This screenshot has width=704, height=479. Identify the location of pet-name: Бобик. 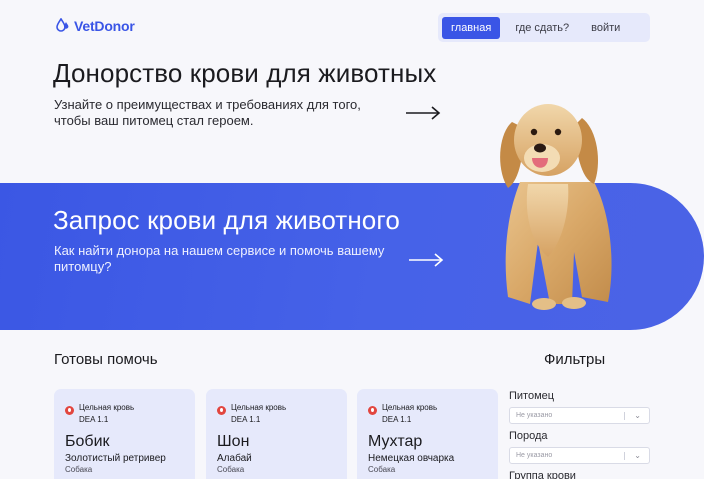
(87, 441).